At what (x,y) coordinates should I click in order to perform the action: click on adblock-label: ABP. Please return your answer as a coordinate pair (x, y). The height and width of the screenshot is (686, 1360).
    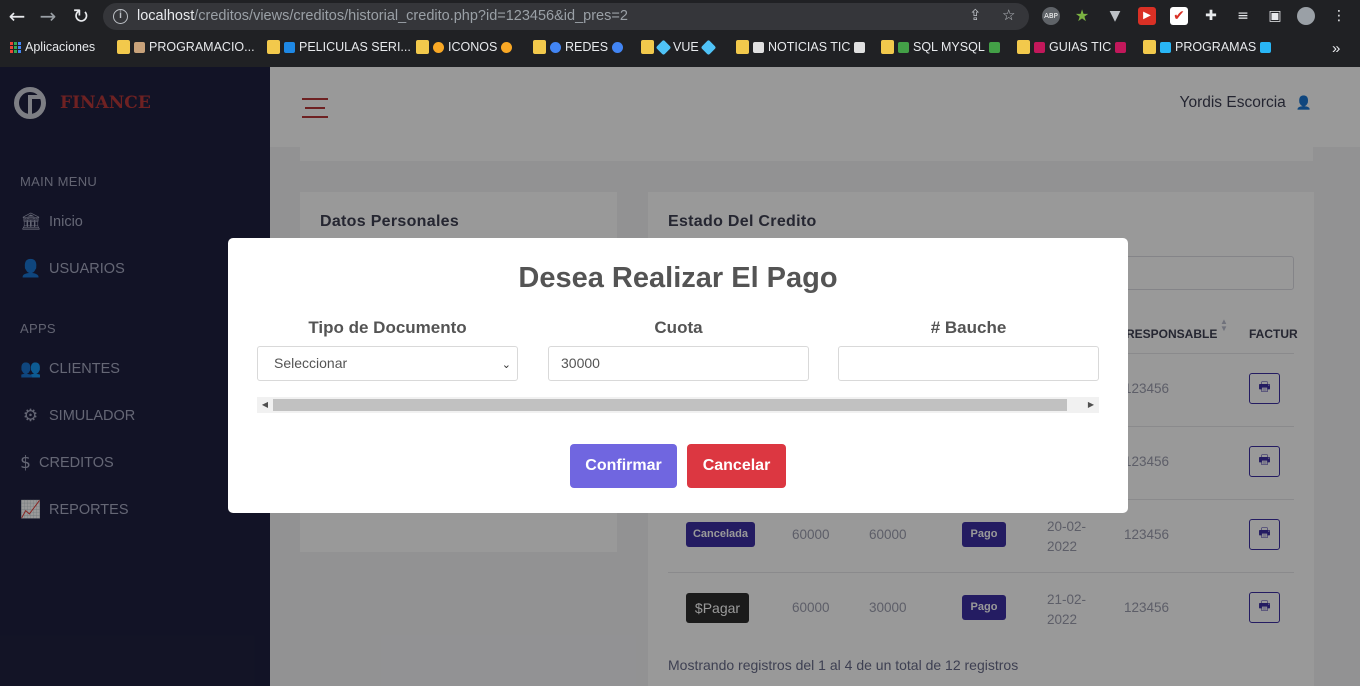
    Looking at the image, I should click on (1051, 16).